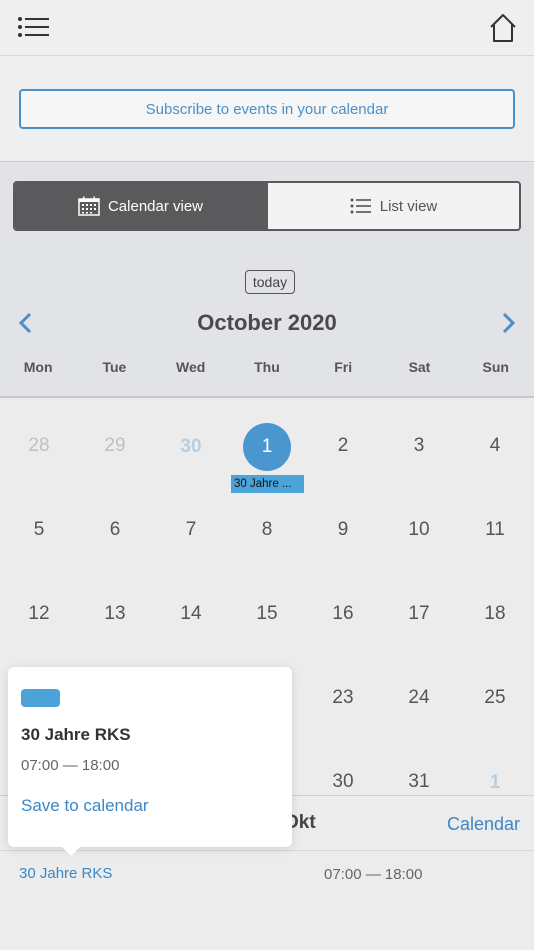  Describe the element at coordinates (70, 765) in the screenshot. I see `popover-event-time: 07:00 — 18:00` at that location.